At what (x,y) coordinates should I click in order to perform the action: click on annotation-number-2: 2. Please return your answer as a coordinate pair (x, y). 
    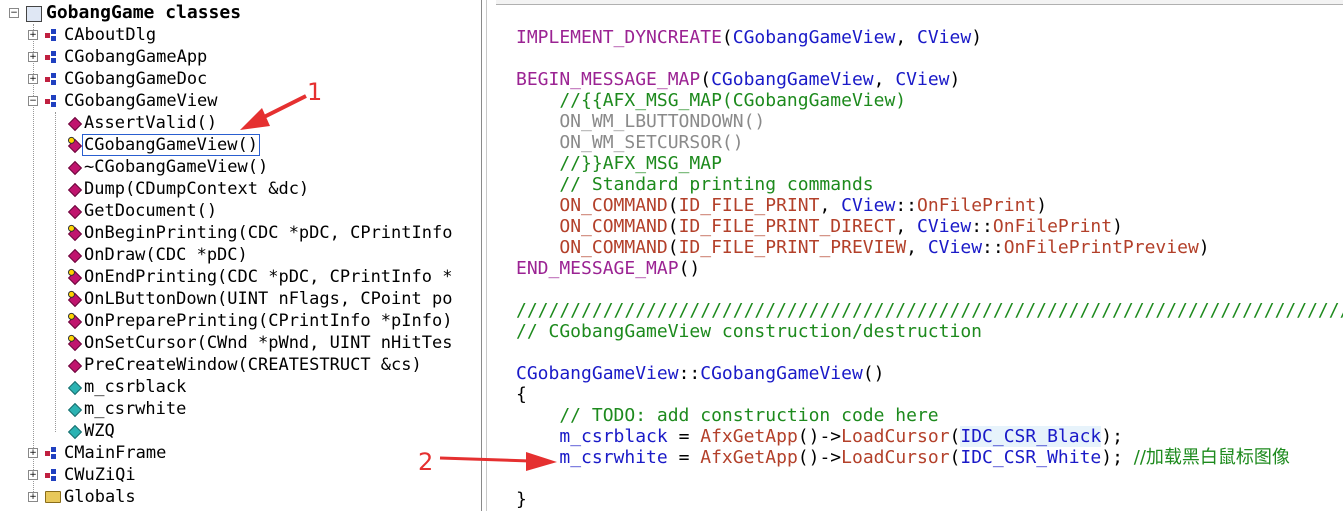
    Looking at the image, I should click on (426, 462).